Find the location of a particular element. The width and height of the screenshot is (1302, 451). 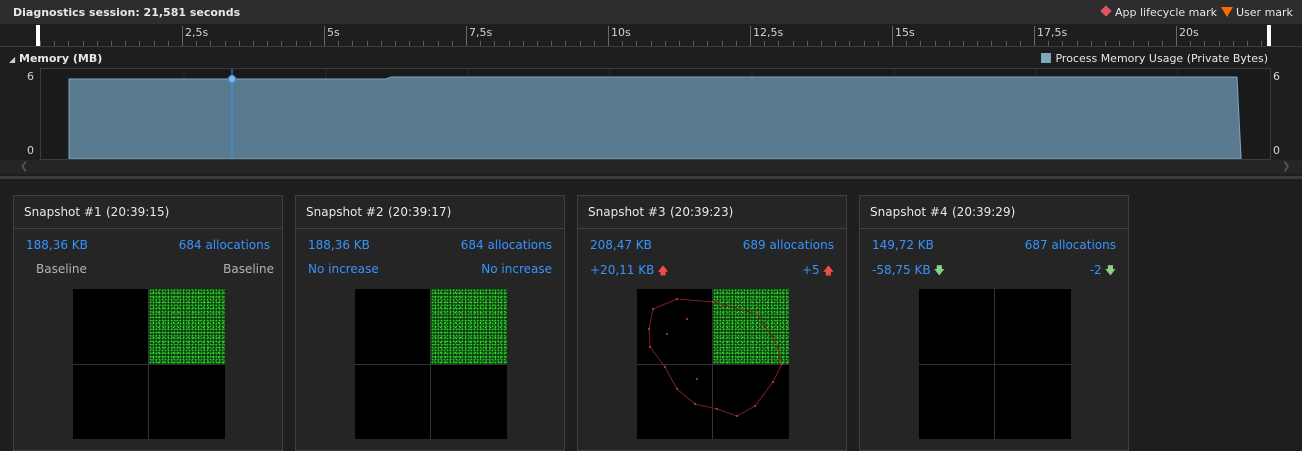

memory-graph-title: ◢ Memory (MB) is located at coordinates (55, 58).